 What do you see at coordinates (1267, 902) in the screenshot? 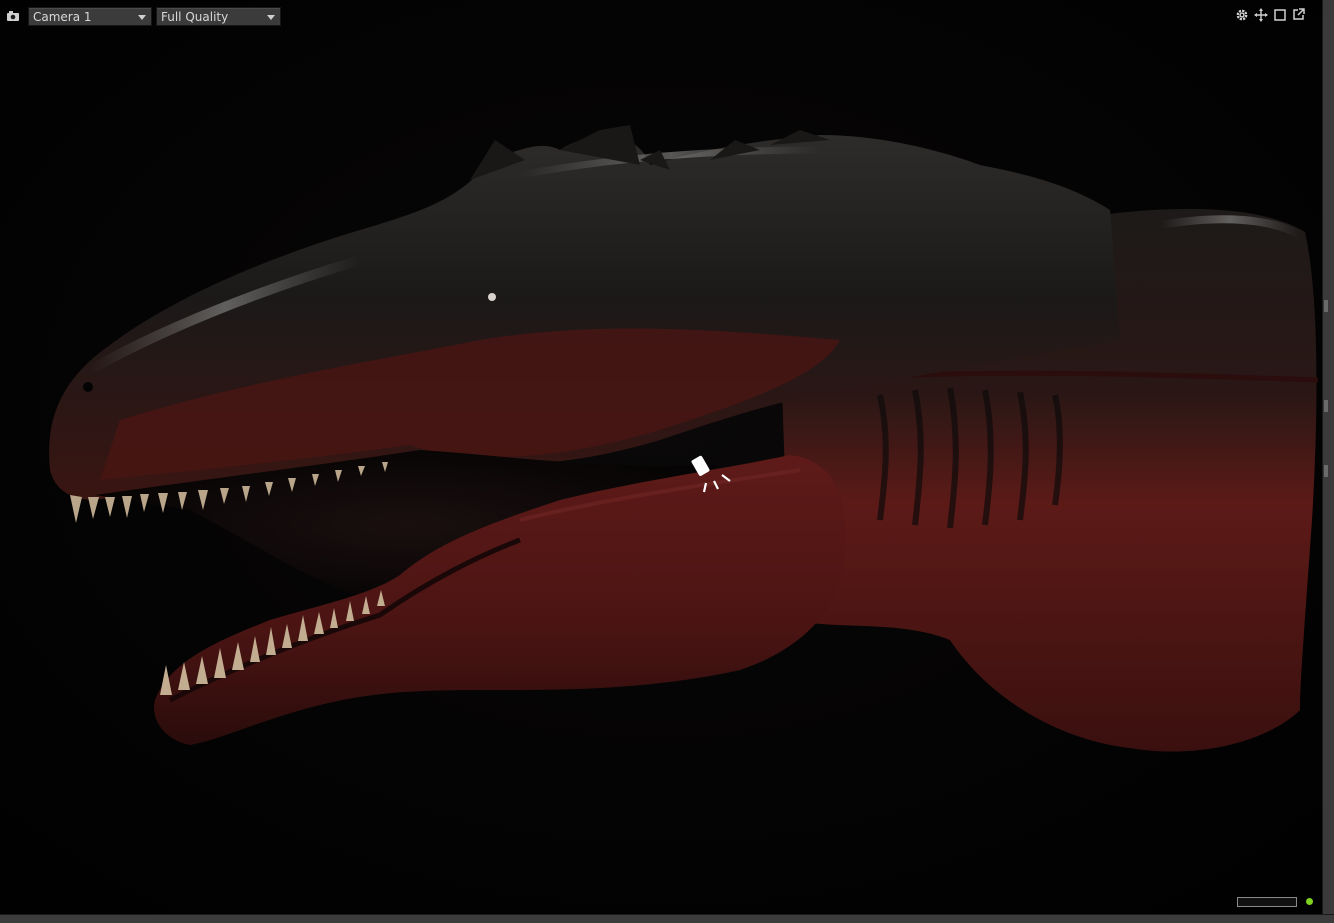
I see `render-progress-bar` at bounding box center [1267, 902].